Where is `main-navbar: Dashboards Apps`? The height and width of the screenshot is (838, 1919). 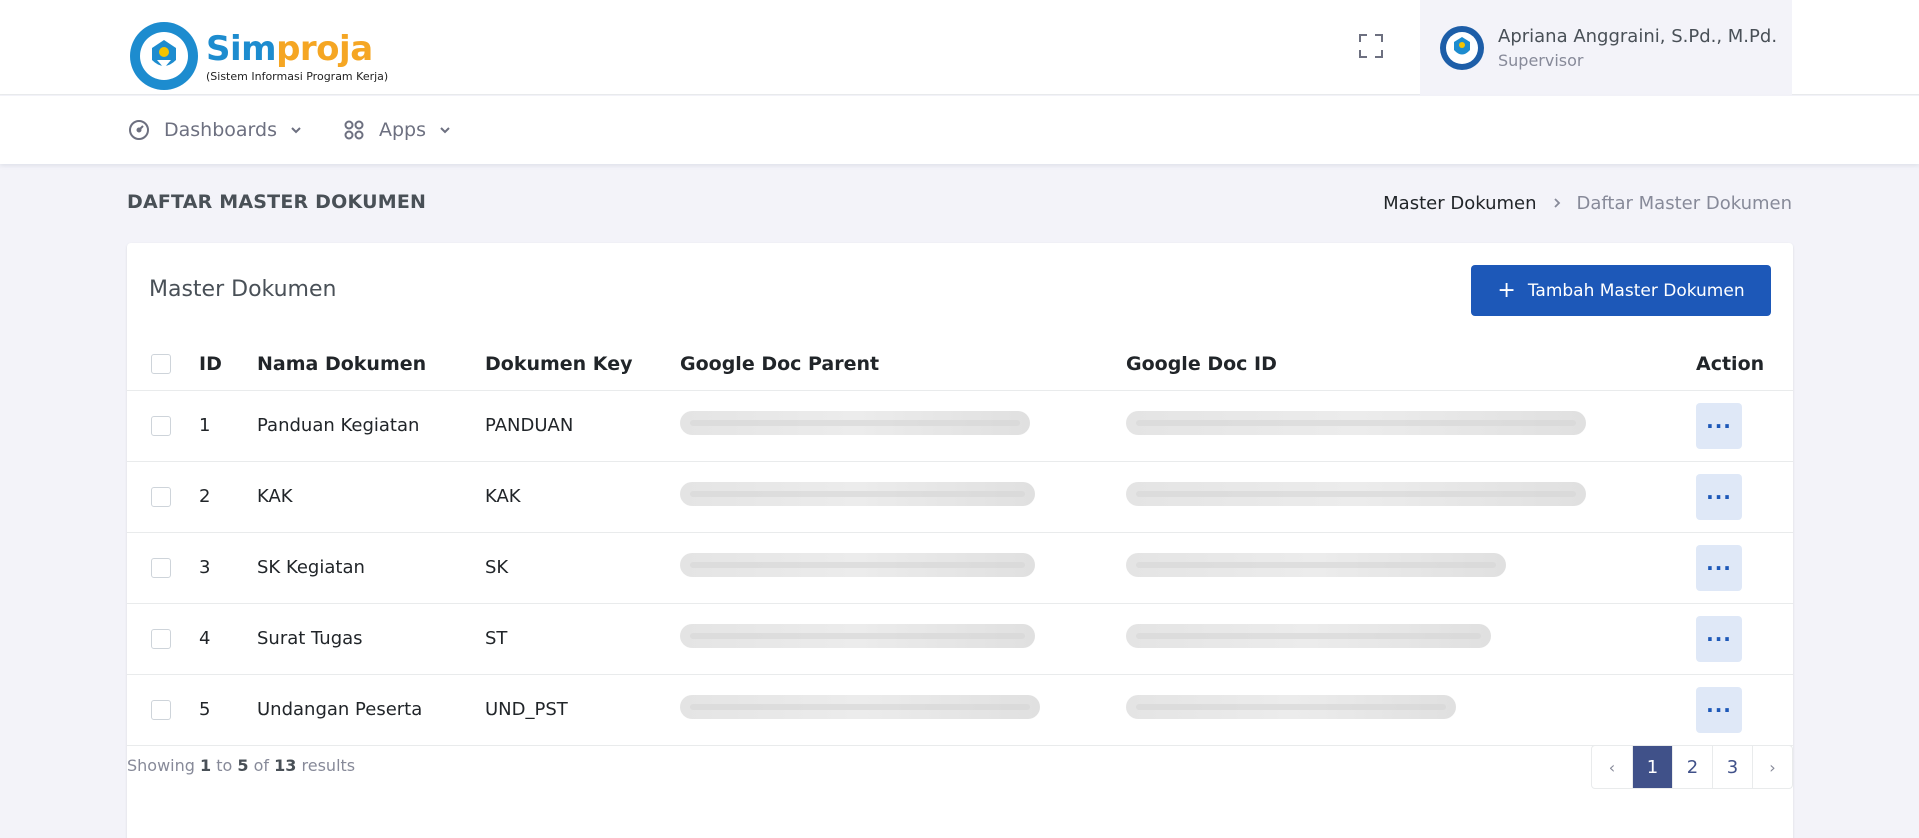 main-navbar: Dashboards Apps is located at coordinates (959, 130).